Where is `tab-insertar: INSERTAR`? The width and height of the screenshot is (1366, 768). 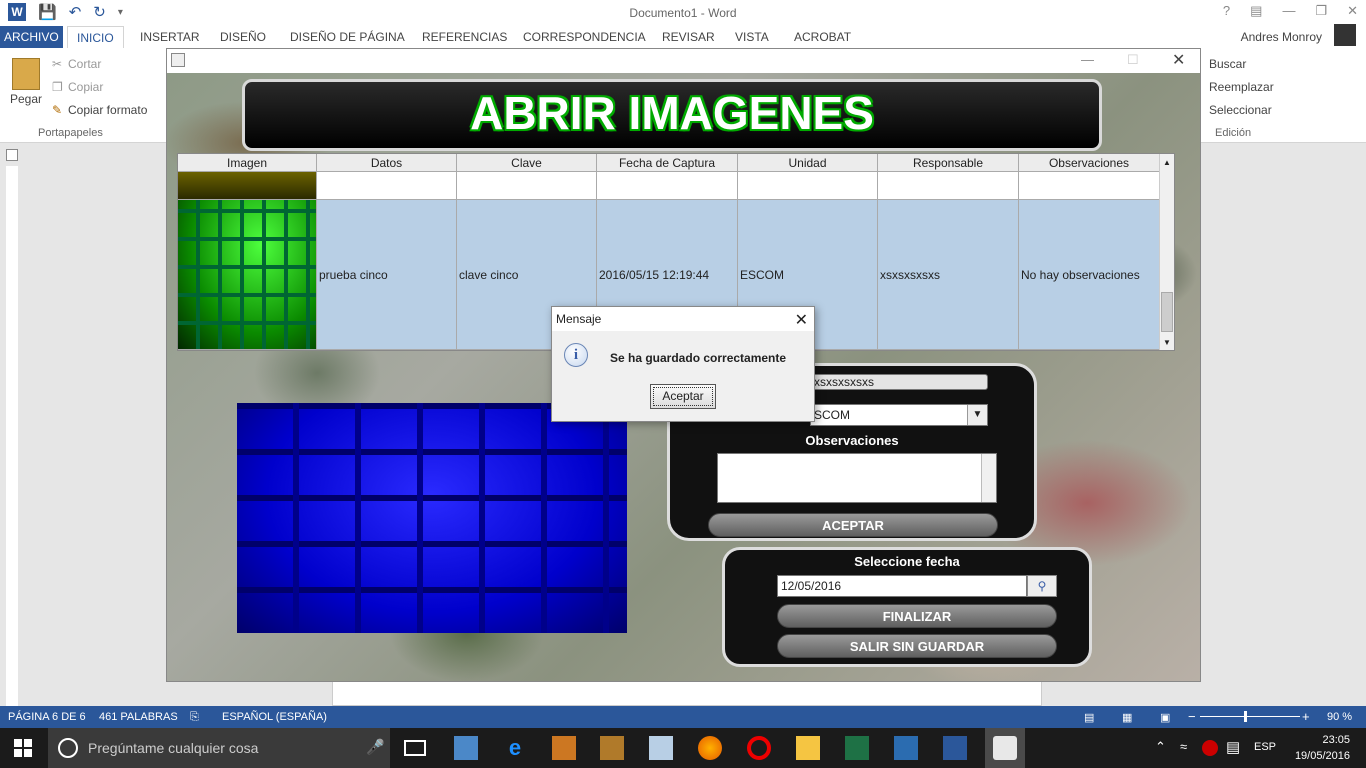
tab-insertar: INSERTAR is located at coordinates (170, 37).